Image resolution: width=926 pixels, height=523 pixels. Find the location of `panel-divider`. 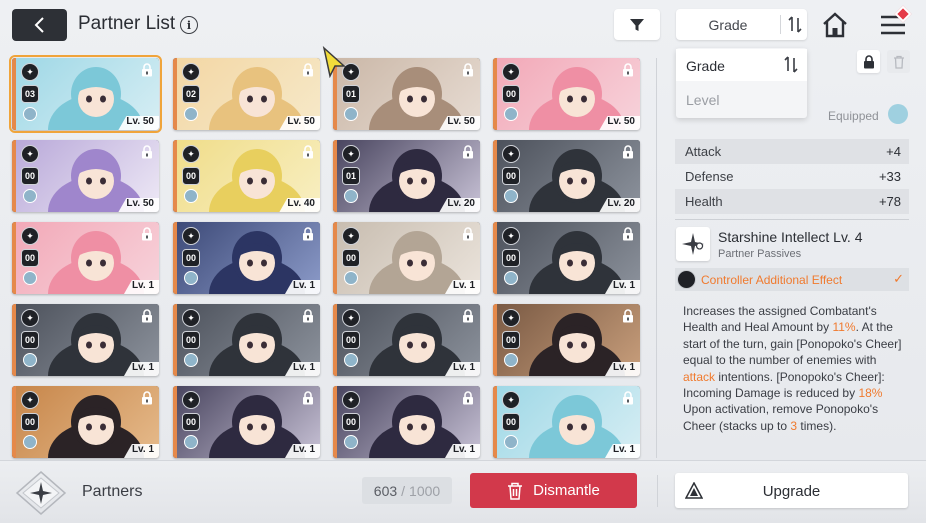

panel-divider is located at coordinates (656, 258).